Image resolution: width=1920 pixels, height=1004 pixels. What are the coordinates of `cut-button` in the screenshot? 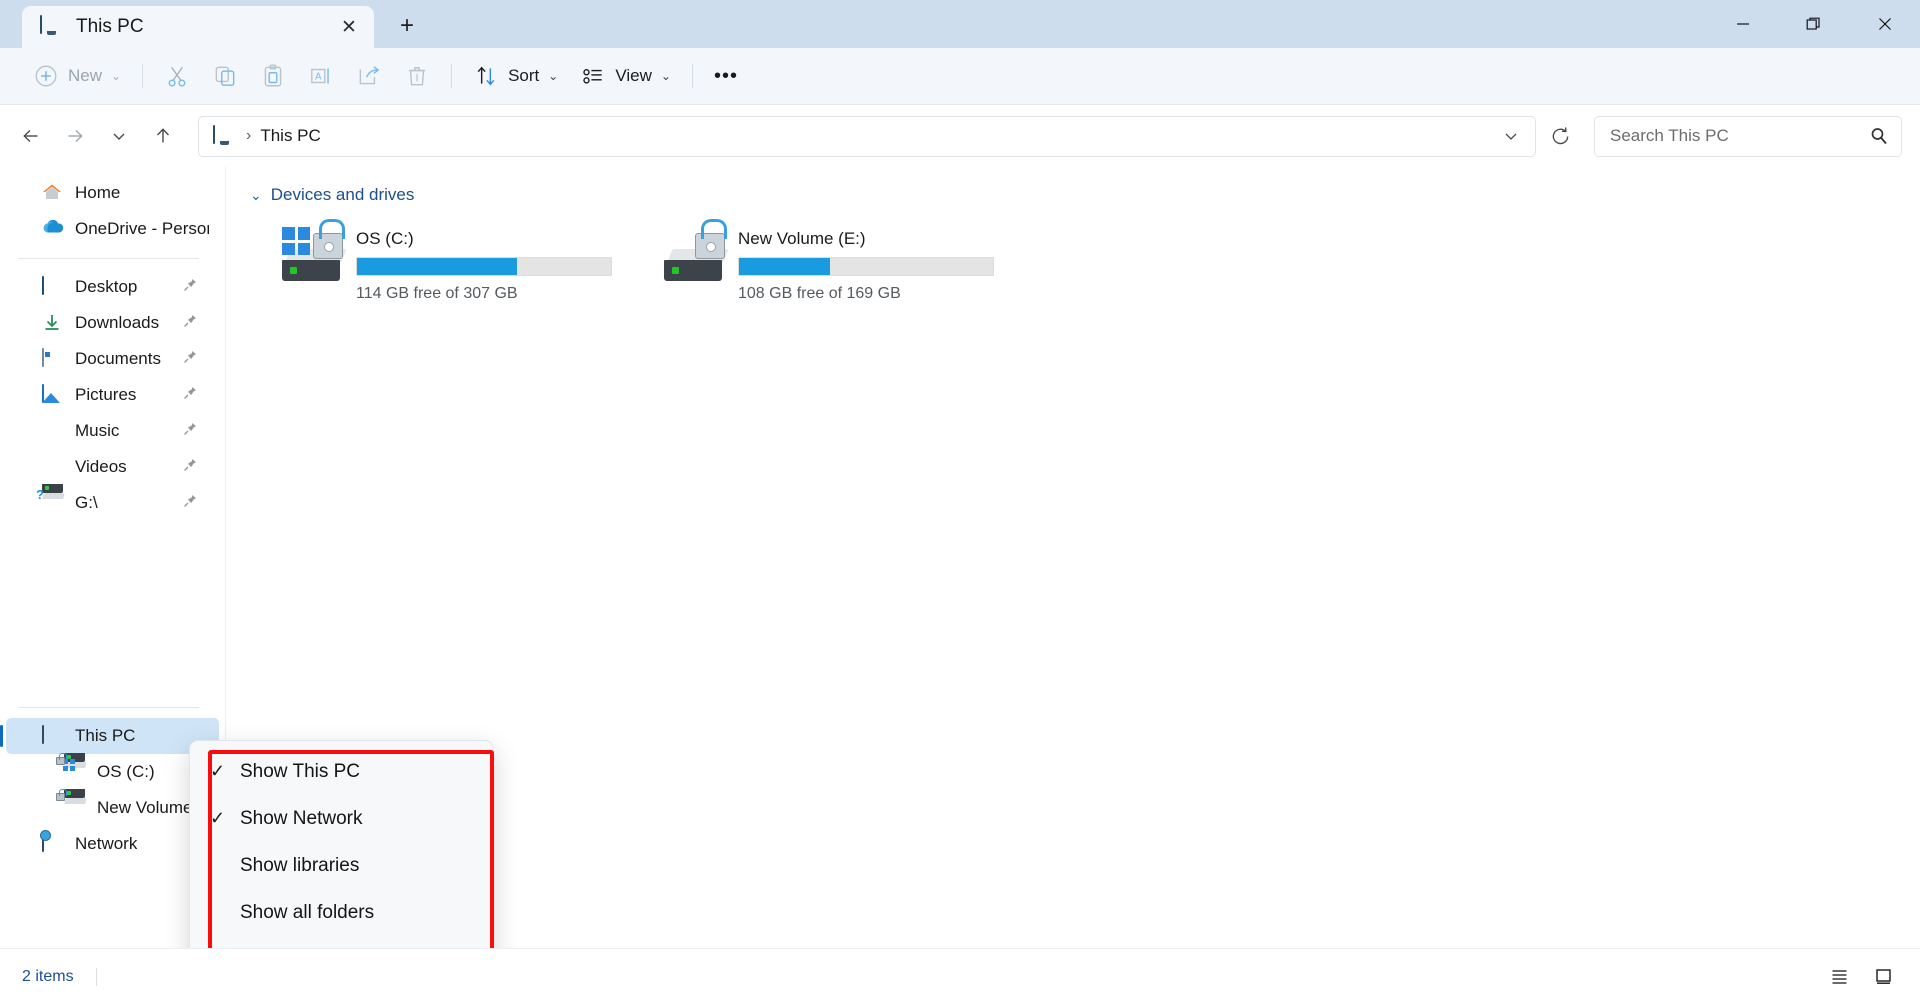 It's located at (177, 76).